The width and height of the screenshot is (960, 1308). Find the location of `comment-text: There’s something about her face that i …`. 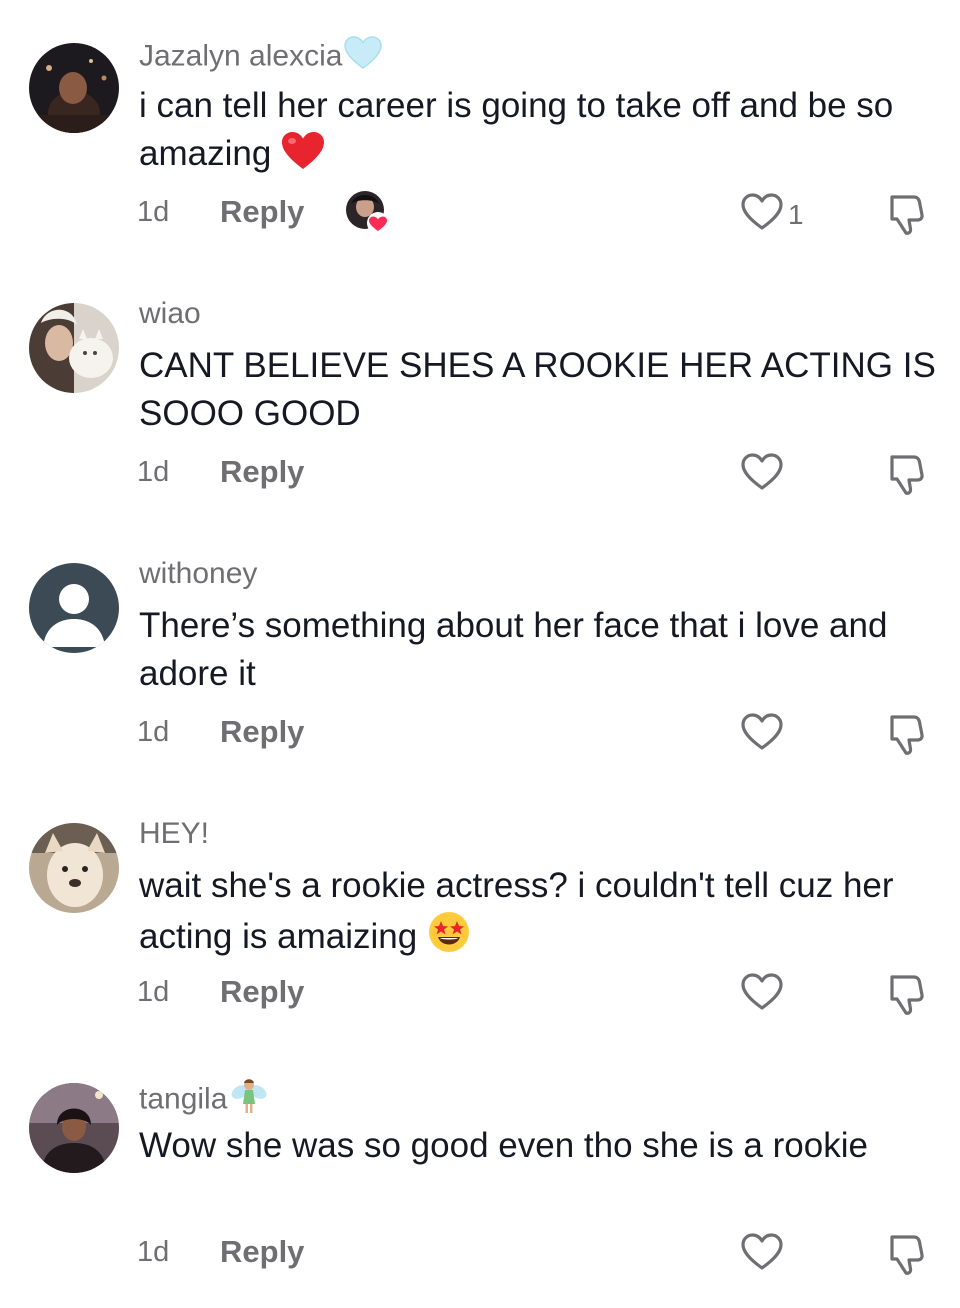

comment-text: There’s something about her face that i … is located at coordinates (539, 650).